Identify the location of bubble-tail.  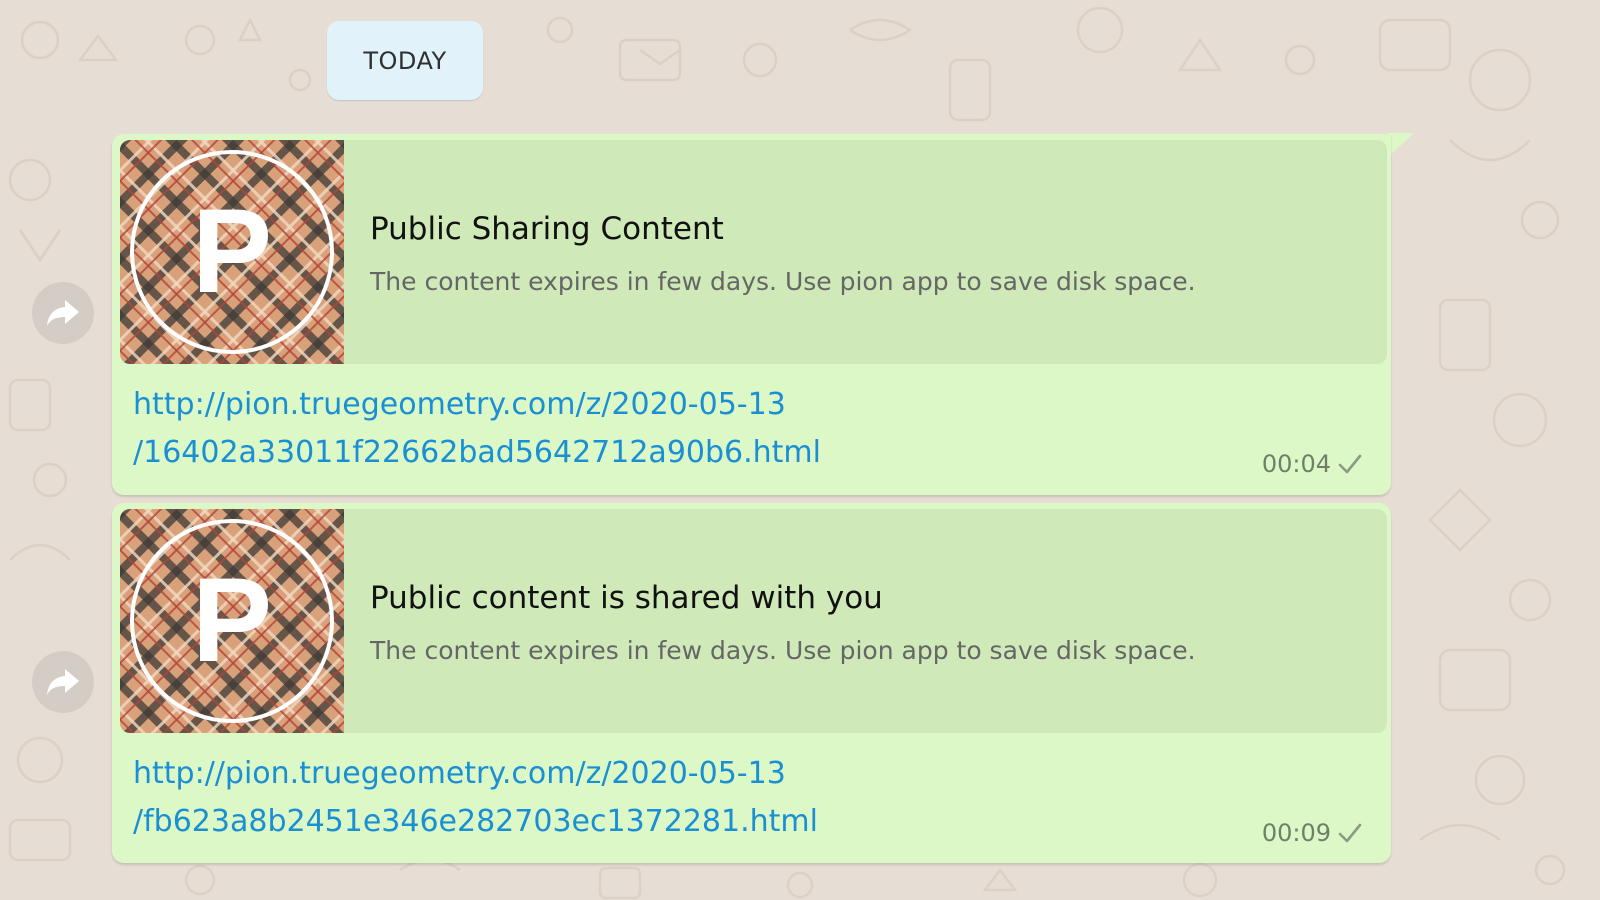
(1401, 145).